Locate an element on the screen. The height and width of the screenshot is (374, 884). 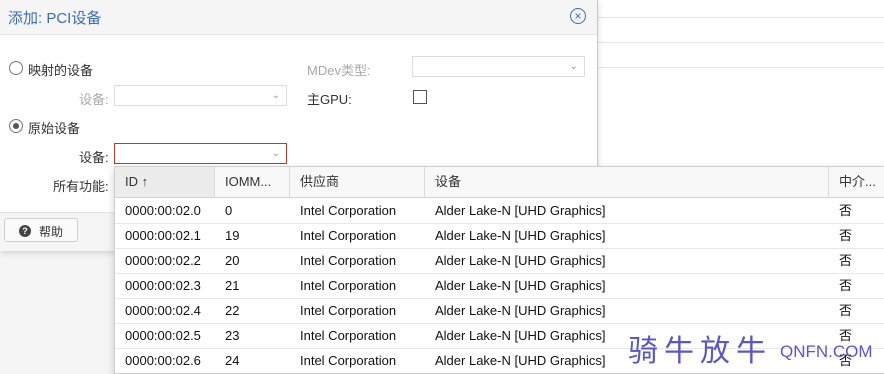
watermark-logo: 骑牛放牛 is located at coordinates (700, 351).